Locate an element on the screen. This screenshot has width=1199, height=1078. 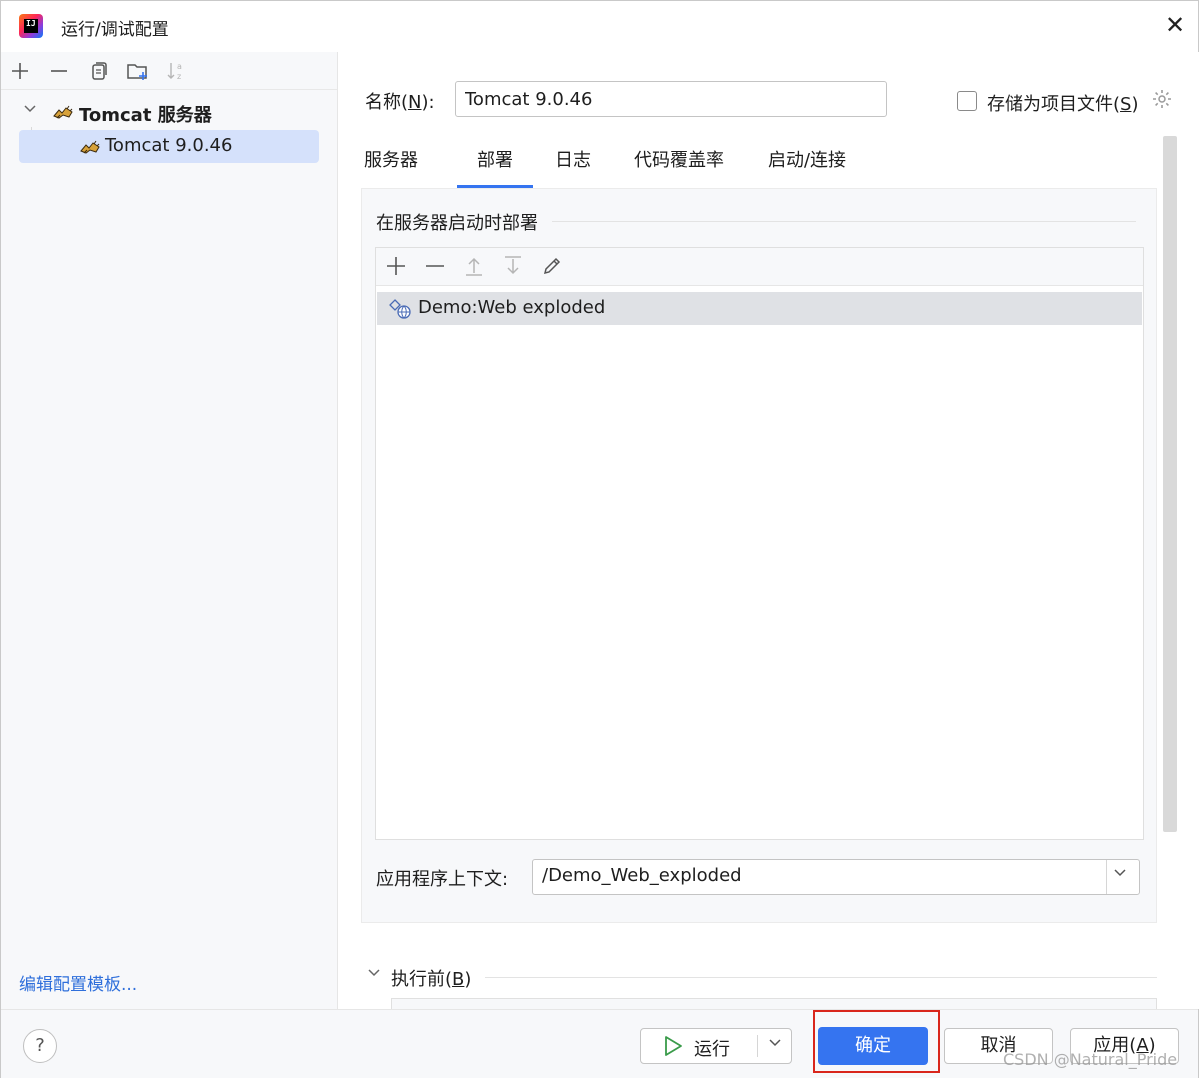
run-split-button: 运行 is located at coordinates (716, 1046).